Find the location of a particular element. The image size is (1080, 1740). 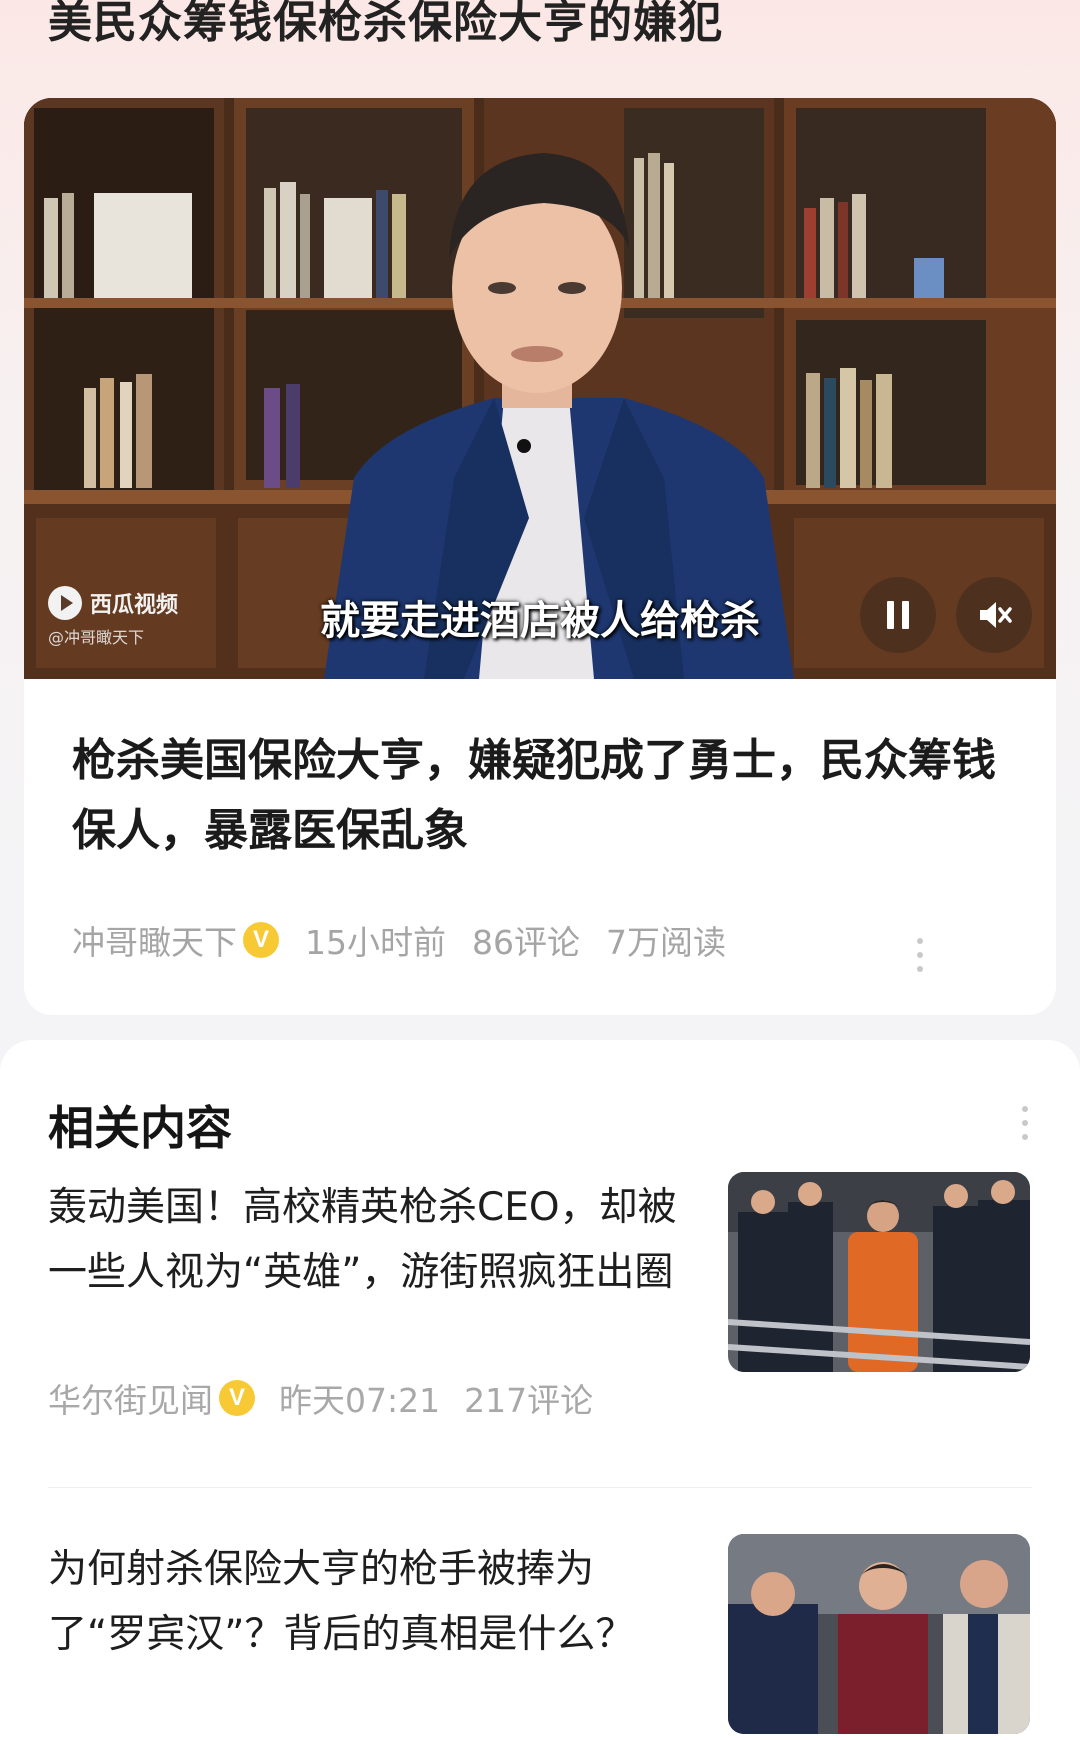

related-title: 相关内容 is located at coordinates (140, 1128).